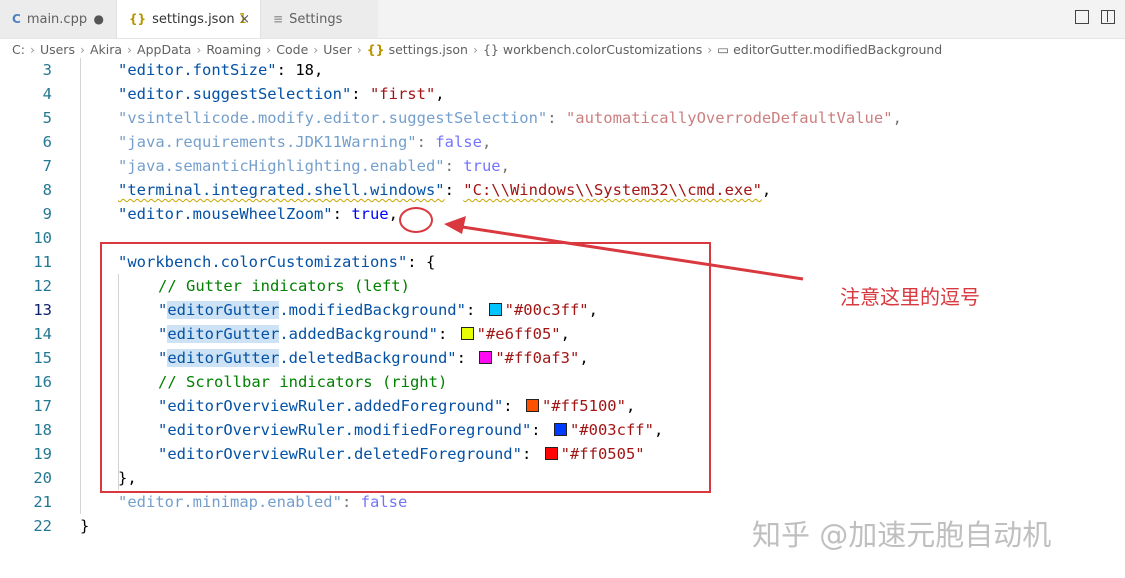  What do you see at coordinates (902, 535) in the screenshot?
I see `watermark: 知乎 @加速元胞自动机` at bounding box center [902, 535].